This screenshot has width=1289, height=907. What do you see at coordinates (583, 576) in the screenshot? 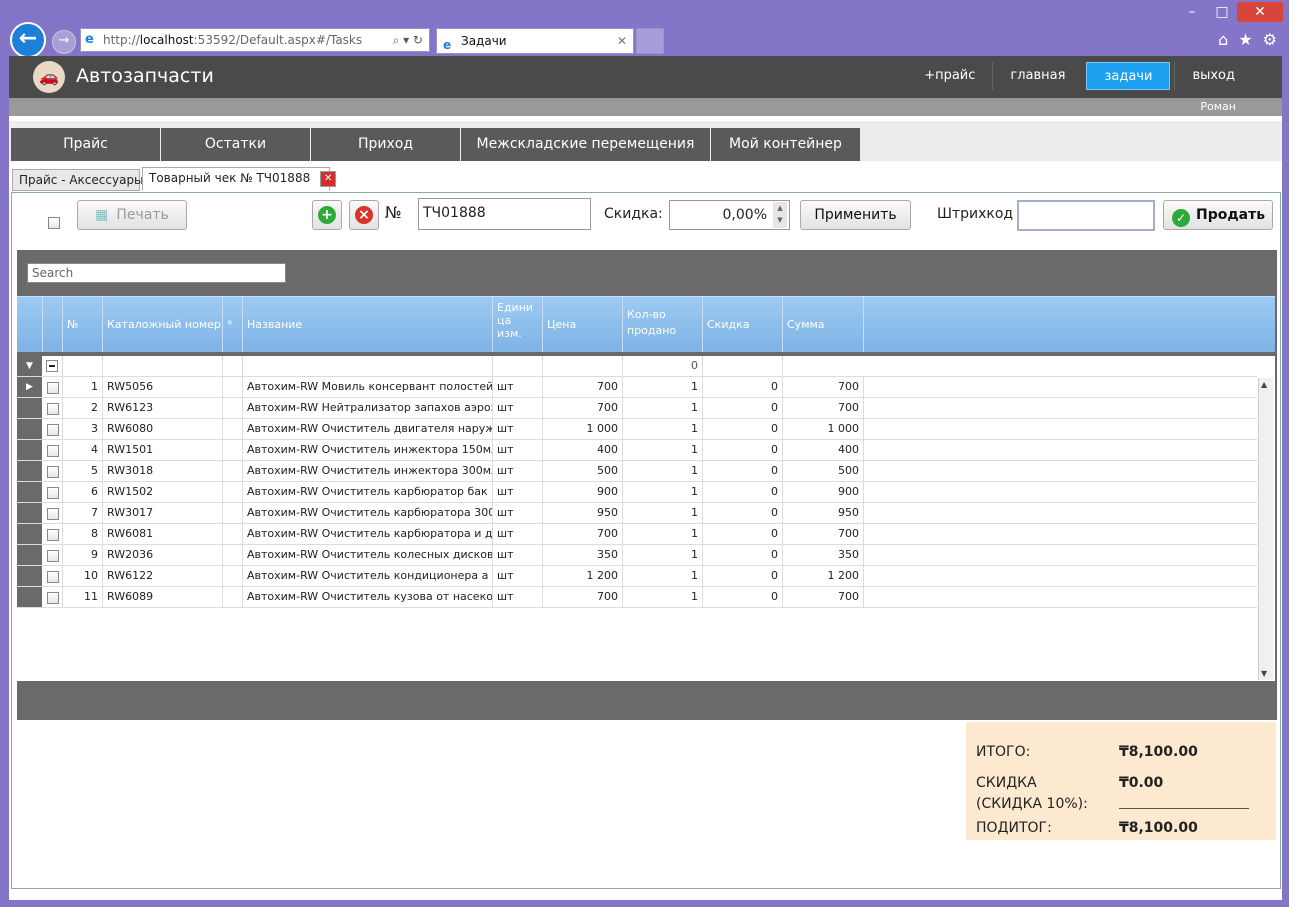
I see `cell-price: 1 200` at bounding box center [583, 576].